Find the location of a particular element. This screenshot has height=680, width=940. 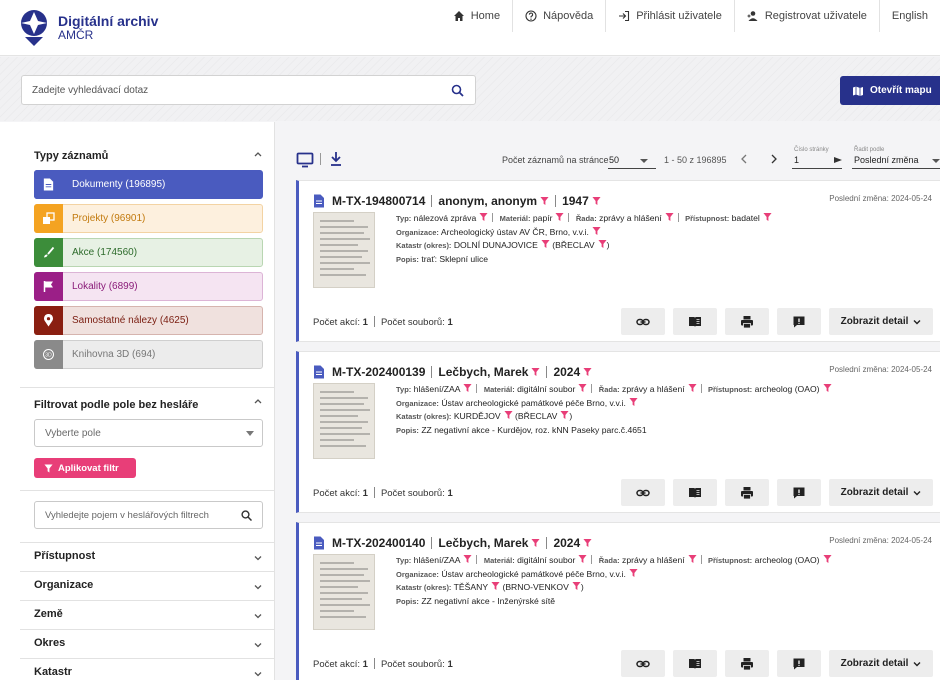

record-id: M-TX-202400139 is located at coordinates (378, 372).